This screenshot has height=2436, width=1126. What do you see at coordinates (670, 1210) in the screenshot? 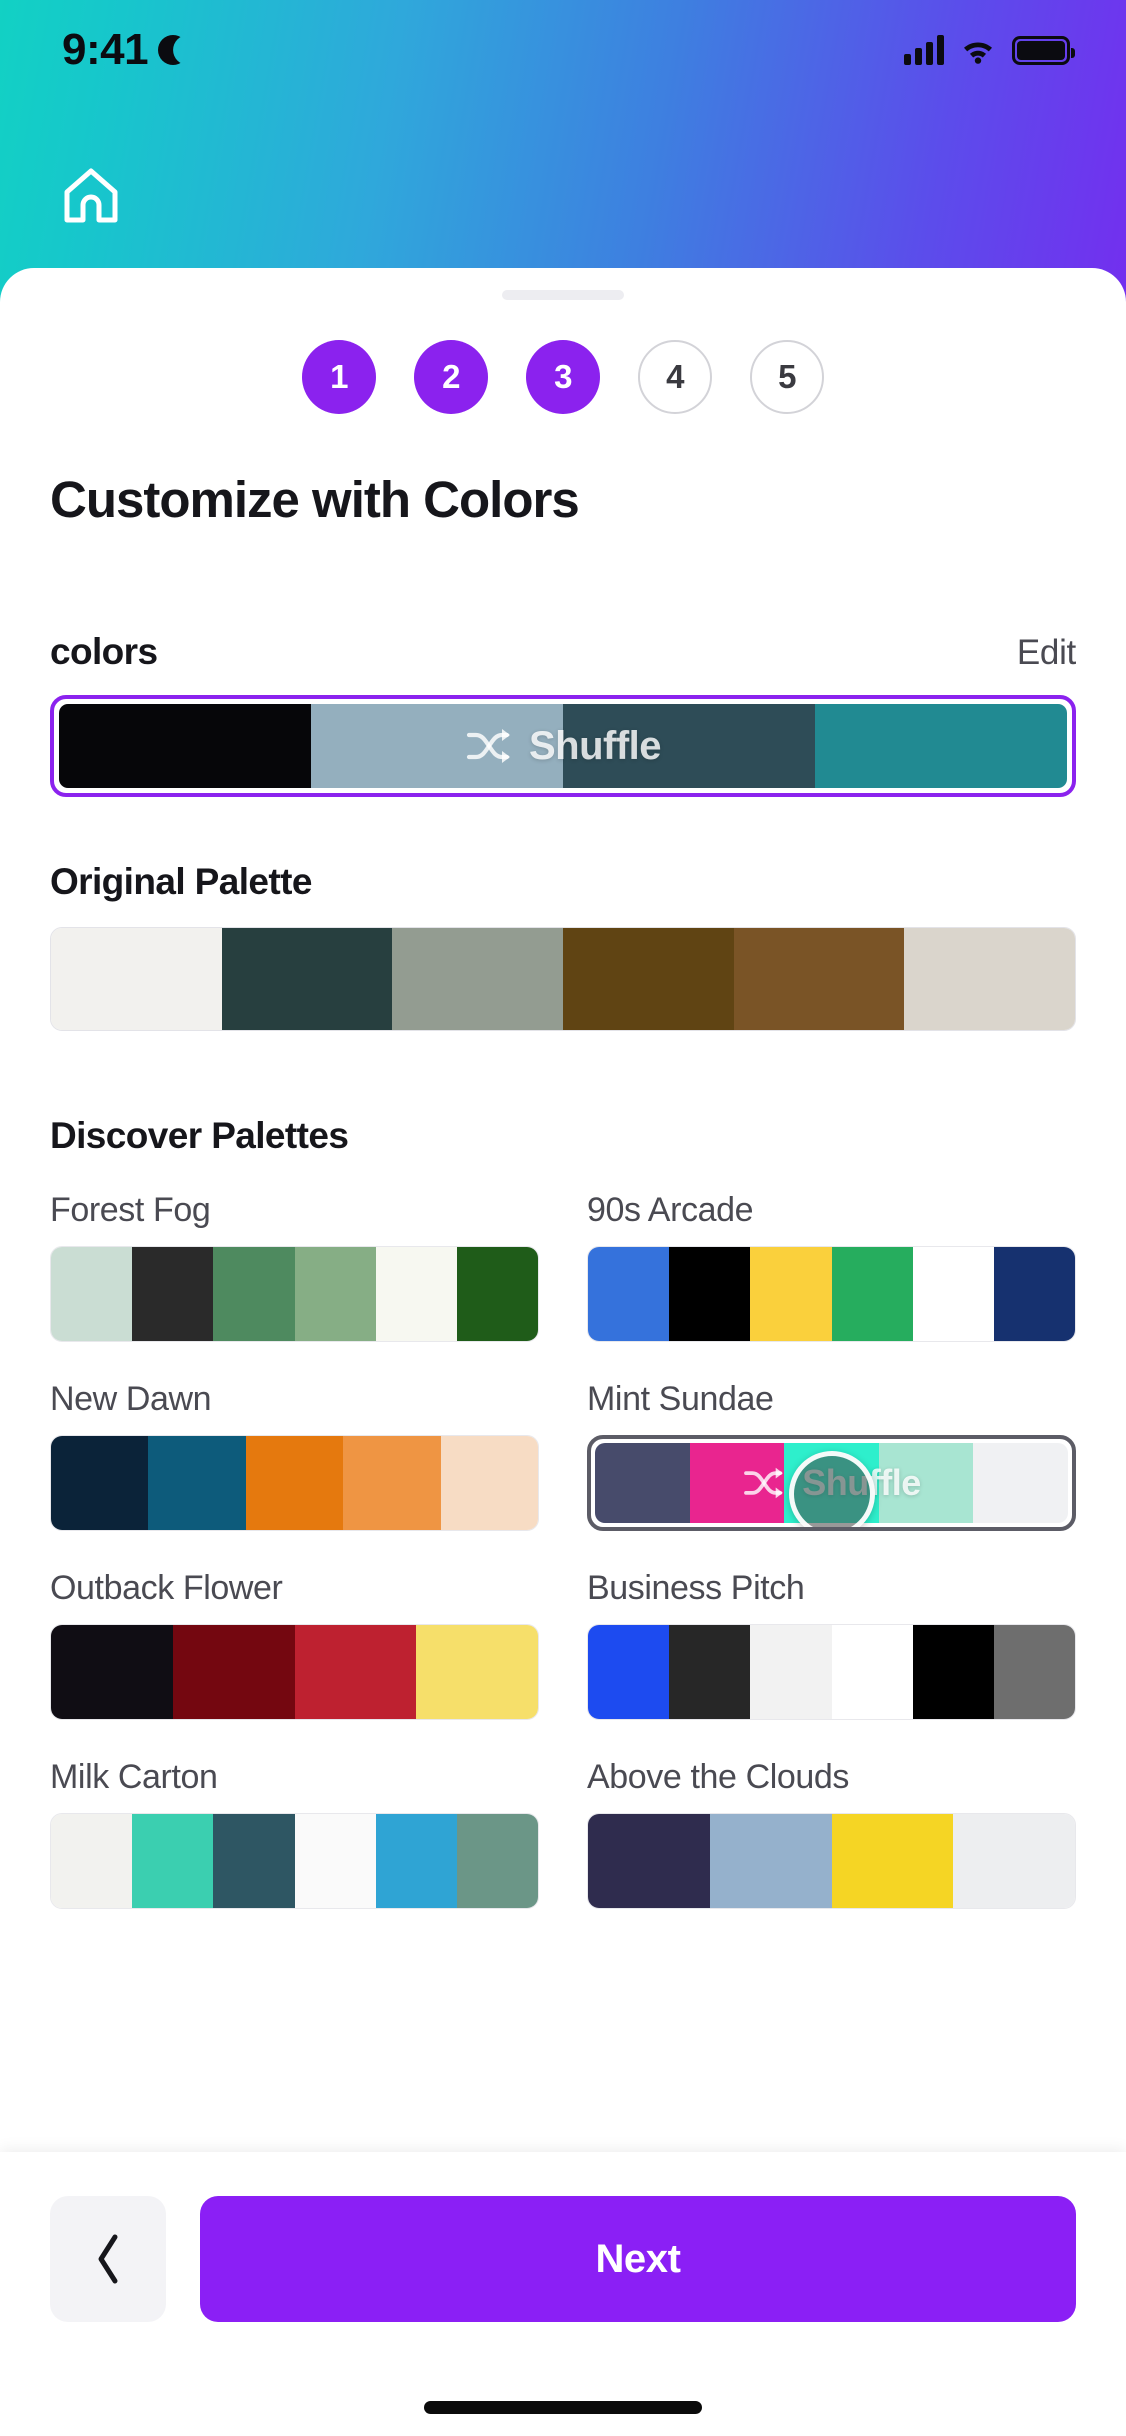
I see `palette-name: 90s Arcade` at bounding box center [670, 1210].